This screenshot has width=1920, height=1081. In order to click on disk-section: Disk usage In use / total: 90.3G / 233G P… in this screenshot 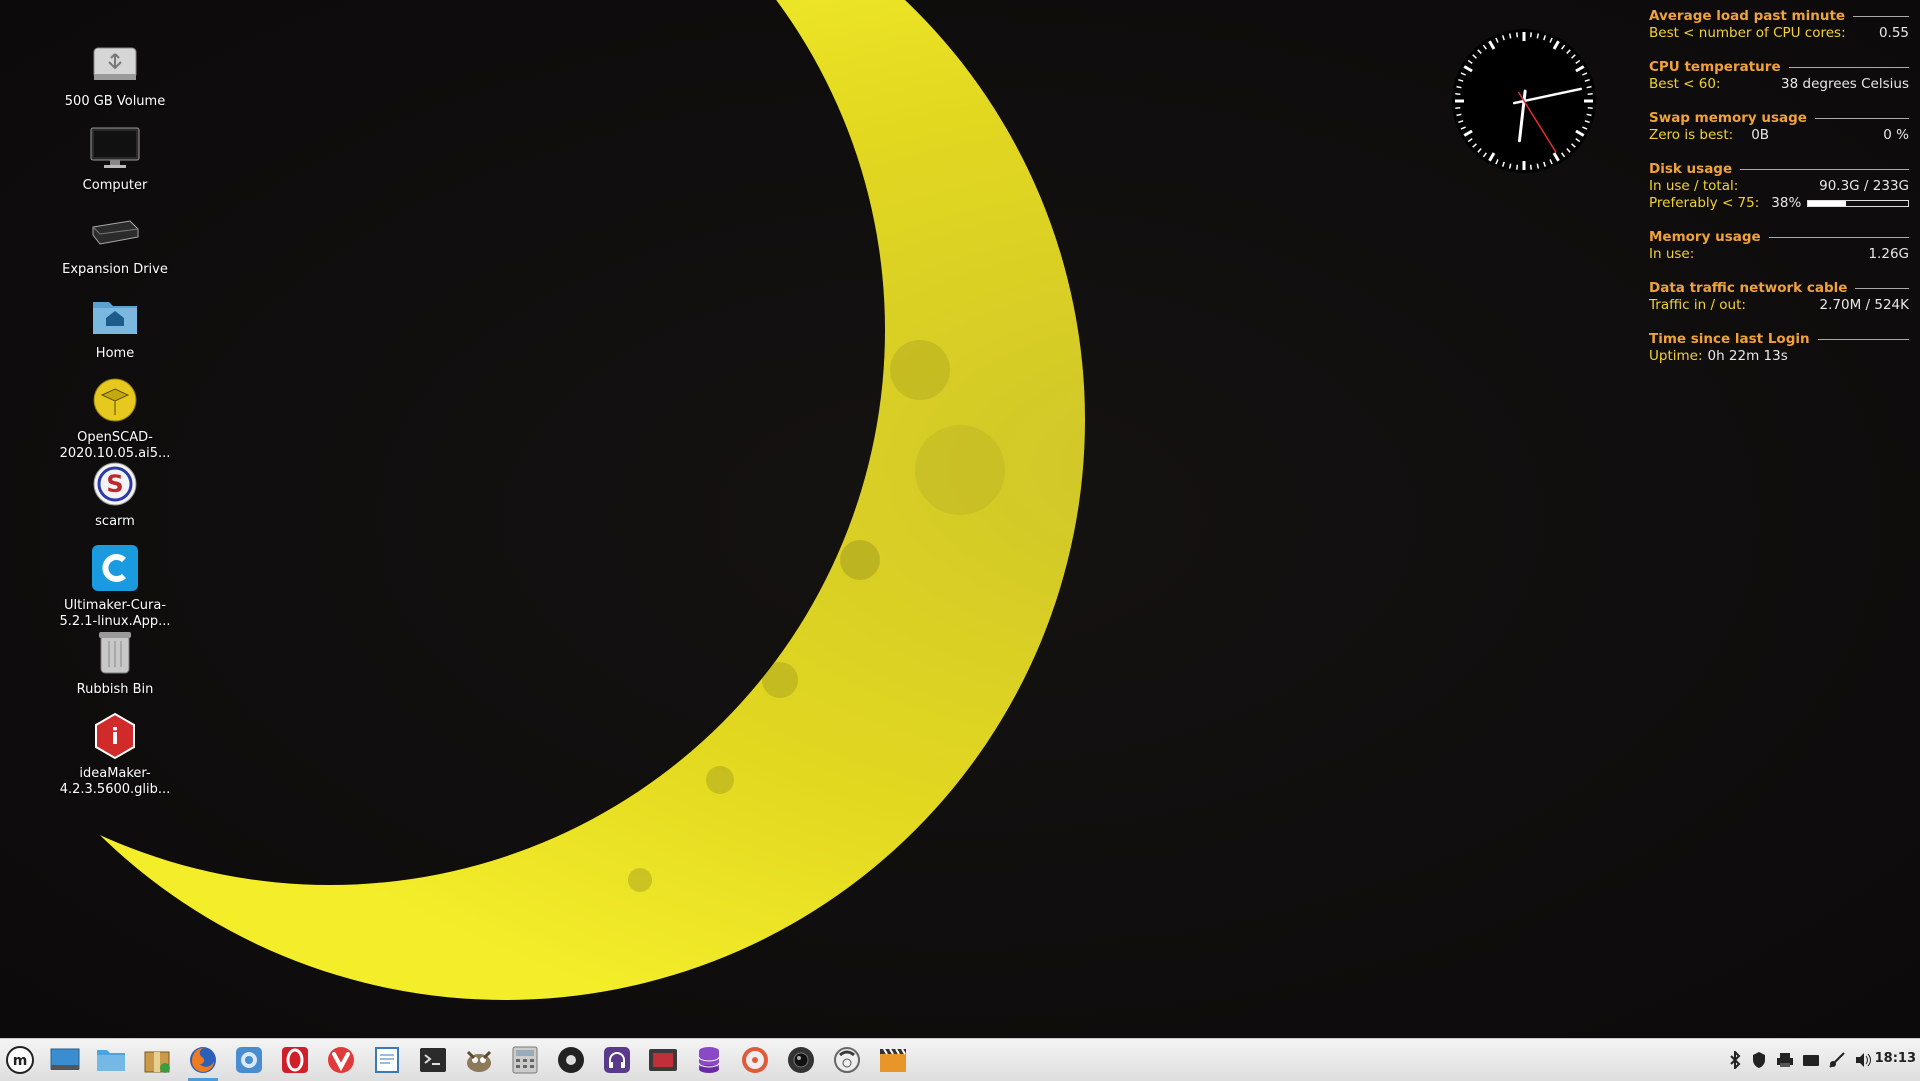, I will do `click(1779, 186)`.